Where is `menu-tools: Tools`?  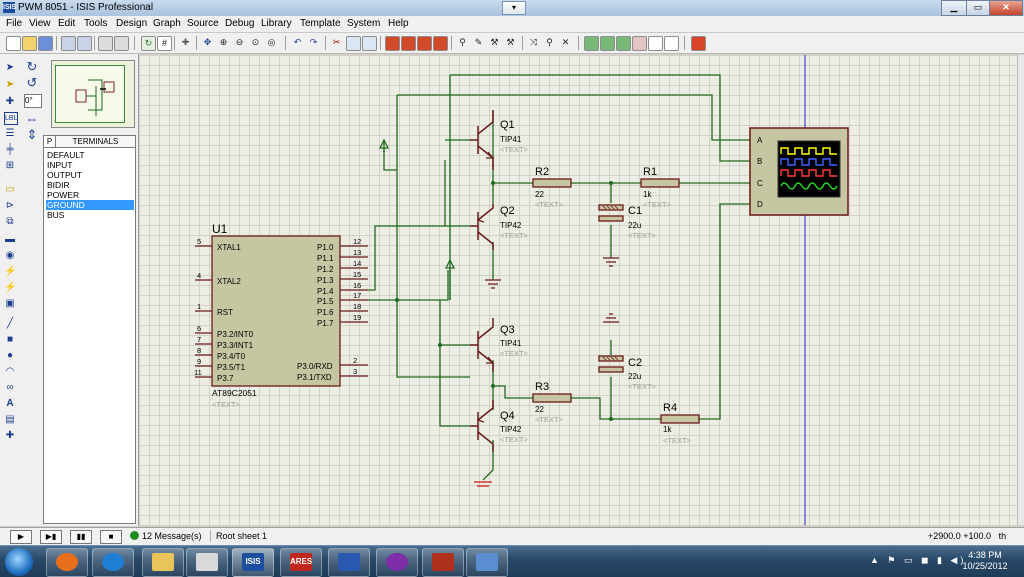 menu-tools: Tools is located at coordinates (95, 23).